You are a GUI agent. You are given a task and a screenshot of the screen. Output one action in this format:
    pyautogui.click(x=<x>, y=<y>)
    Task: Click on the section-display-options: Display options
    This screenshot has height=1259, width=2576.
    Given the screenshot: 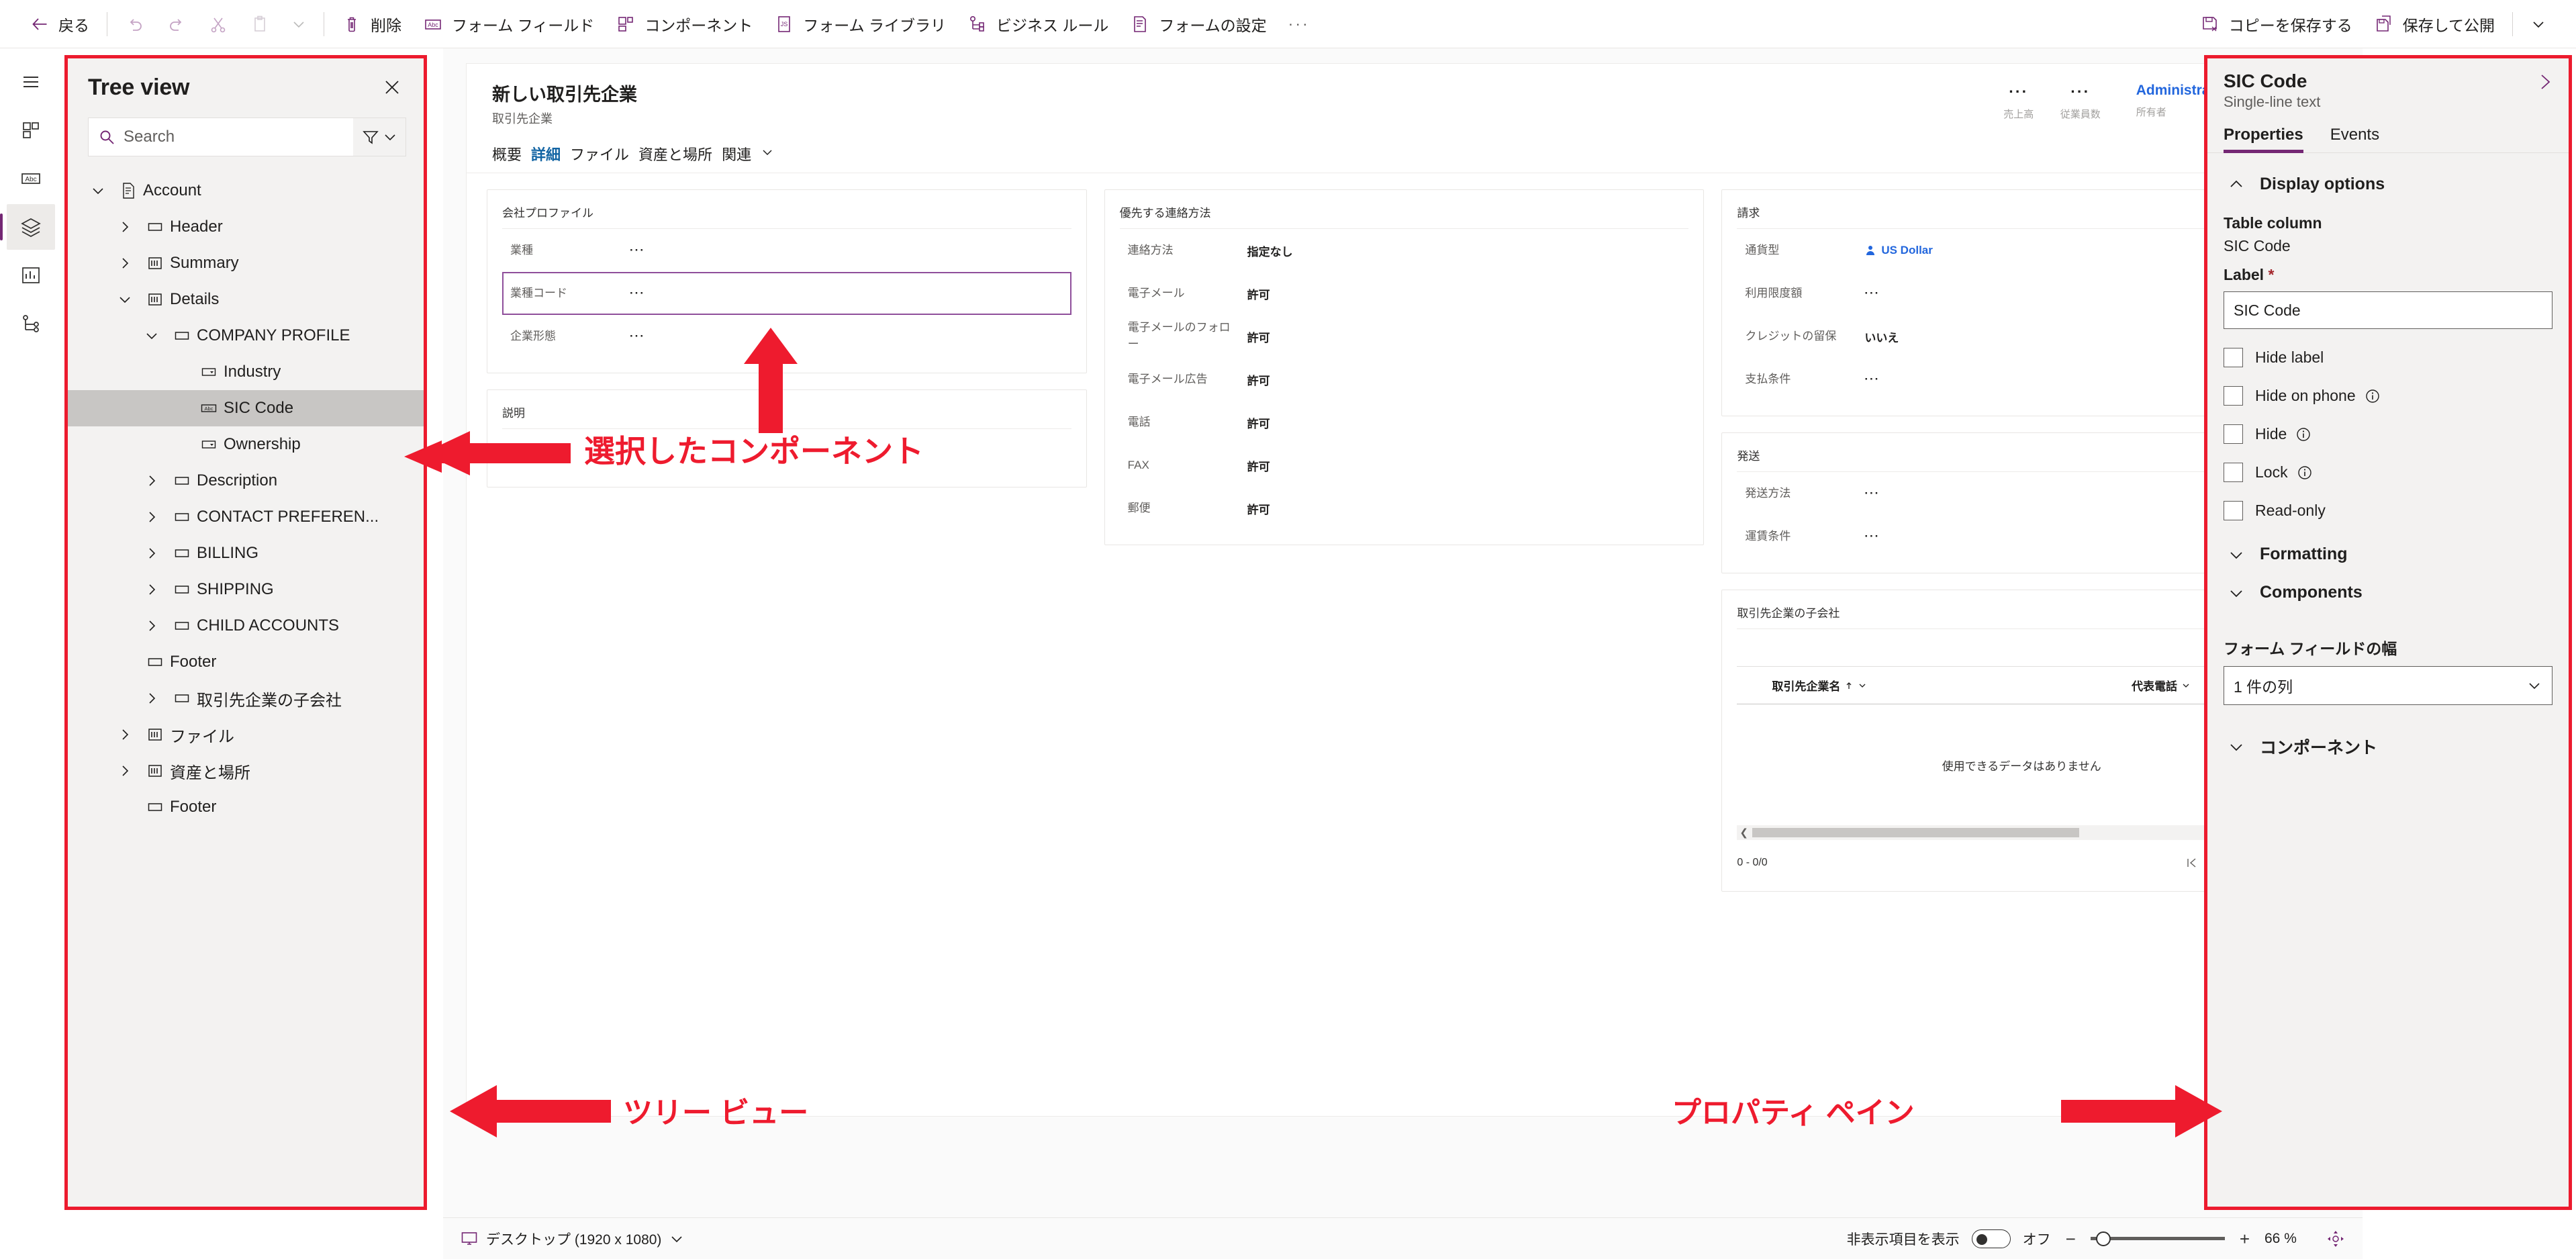 What is the action you would take?
    pyautogui.click(x=2388, y=184)
    